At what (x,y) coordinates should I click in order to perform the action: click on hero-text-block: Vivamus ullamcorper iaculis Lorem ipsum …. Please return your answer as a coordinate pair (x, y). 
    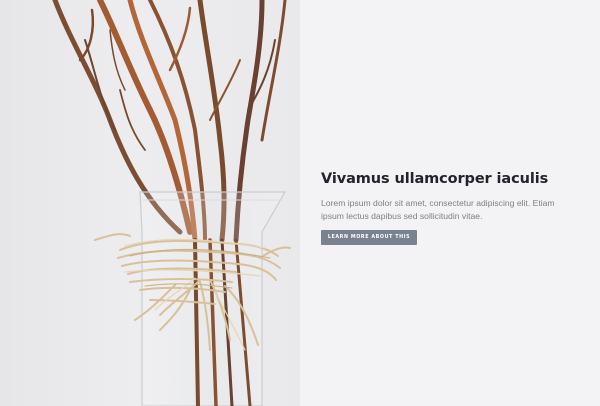
    Looking at the image, I should click on (451, 208).